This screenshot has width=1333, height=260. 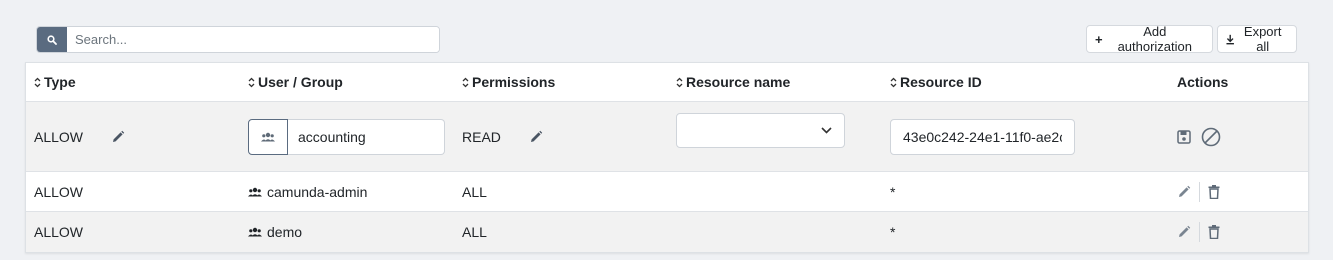 What do you see at coordinates (1155, 39) in the screenshot?
I see `add-authorization-label: Add authorization` at bounding box center [1155, 39].